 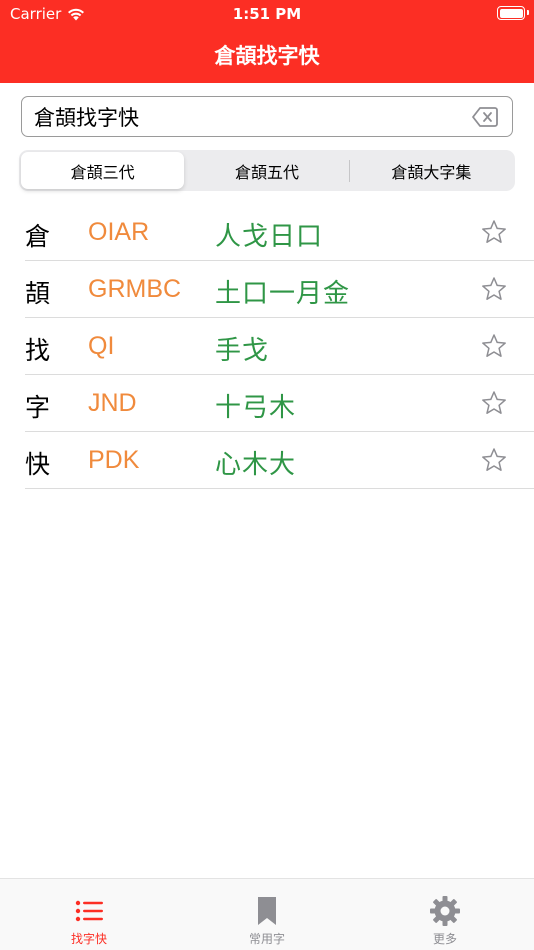 What do you see at coordinates (89, 911) in the screenshot?
I see `list-icon` at bounding box center [89, 911].